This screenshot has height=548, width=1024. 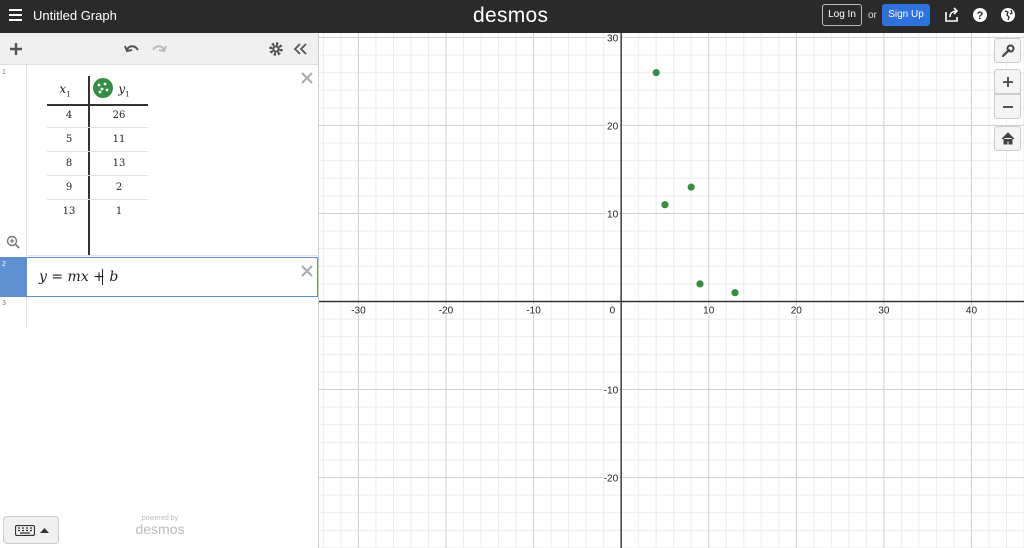 I want to click on collapse-icon, so click(x=300, y=49).